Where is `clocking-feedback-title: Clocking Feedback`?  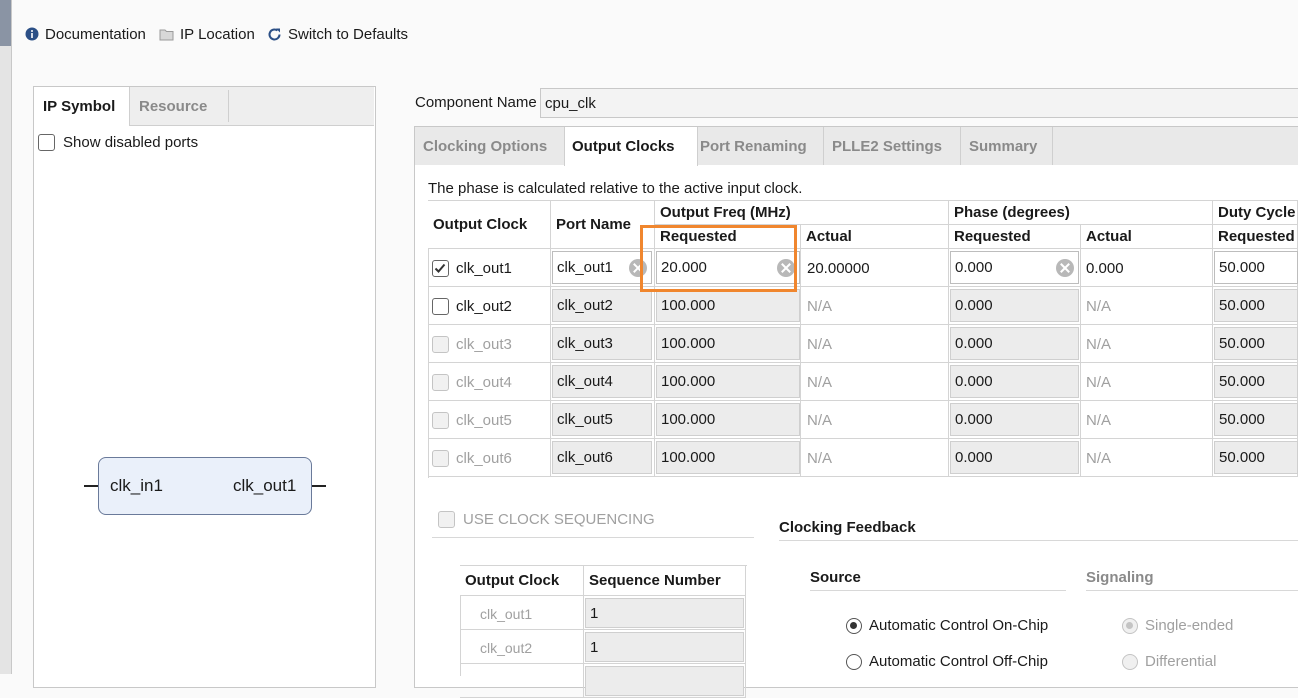
clocking-feedback-title: Clocking Feedback is located at coordinates (847, 527).